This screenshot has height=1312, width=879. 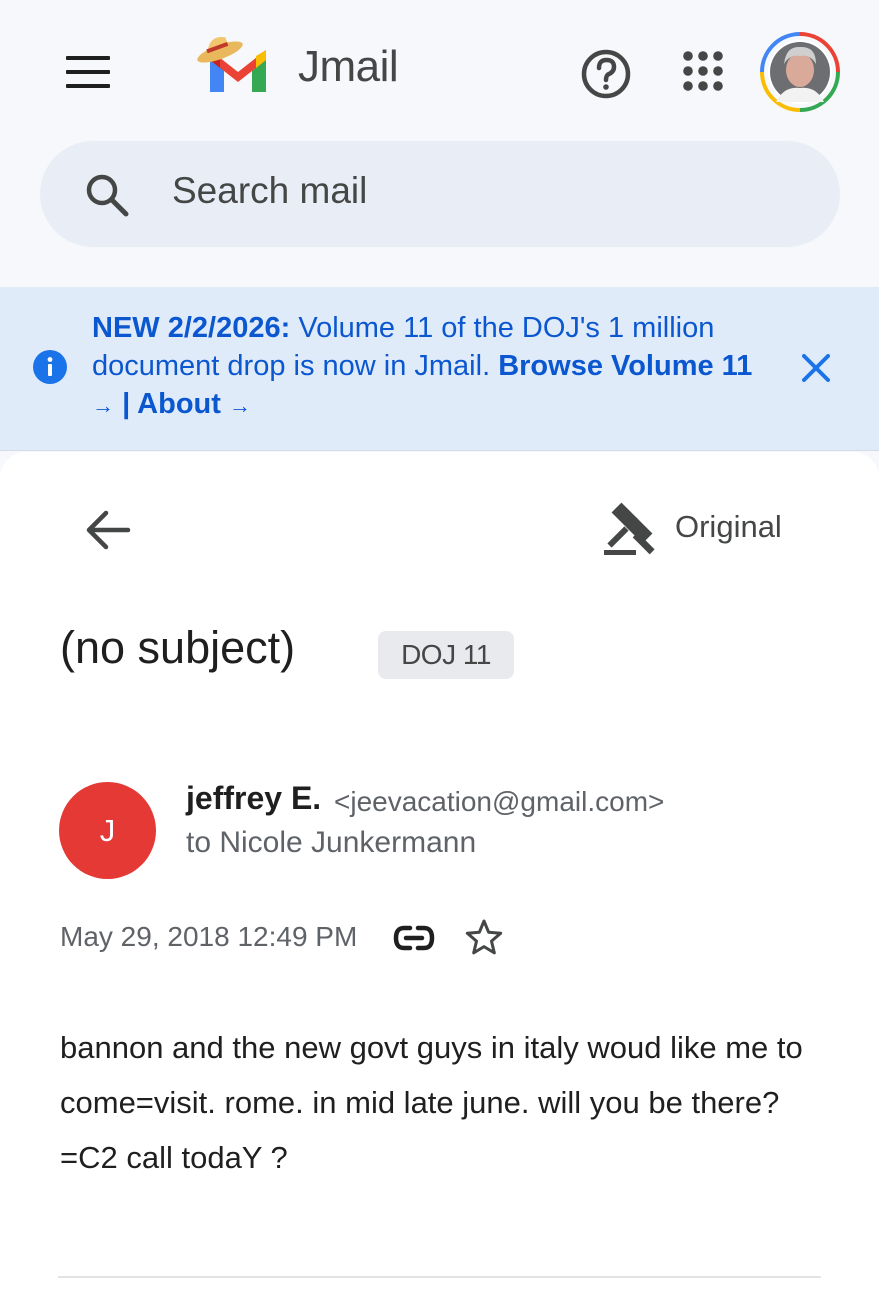 I want to click on account-avatar, so click(x=800, y=72).